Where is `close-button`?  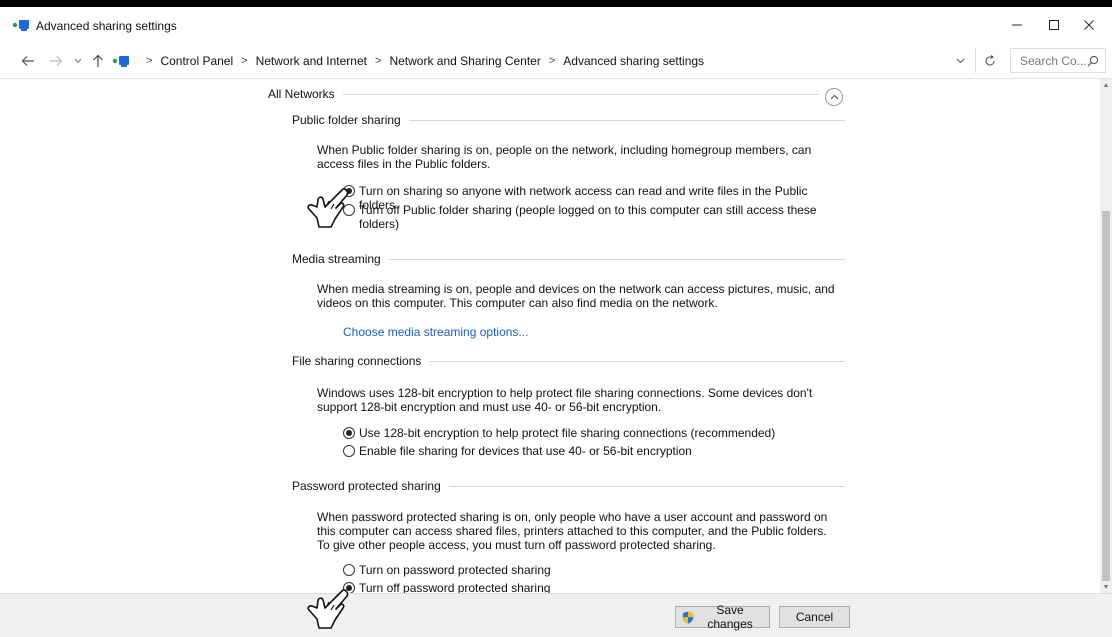 close-button is located at coordinates (1089, 25).